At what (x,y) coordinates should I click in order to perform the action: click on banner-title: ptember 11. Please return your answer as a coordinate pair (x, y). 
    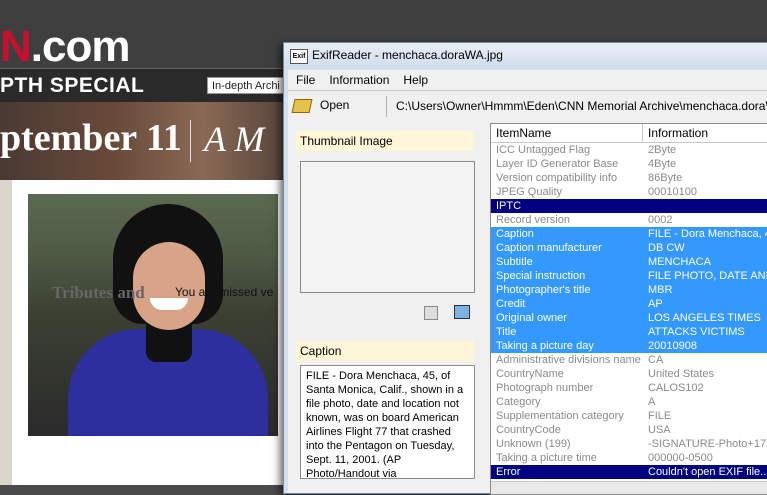
    Looking at the image, I should click on (91, 138).